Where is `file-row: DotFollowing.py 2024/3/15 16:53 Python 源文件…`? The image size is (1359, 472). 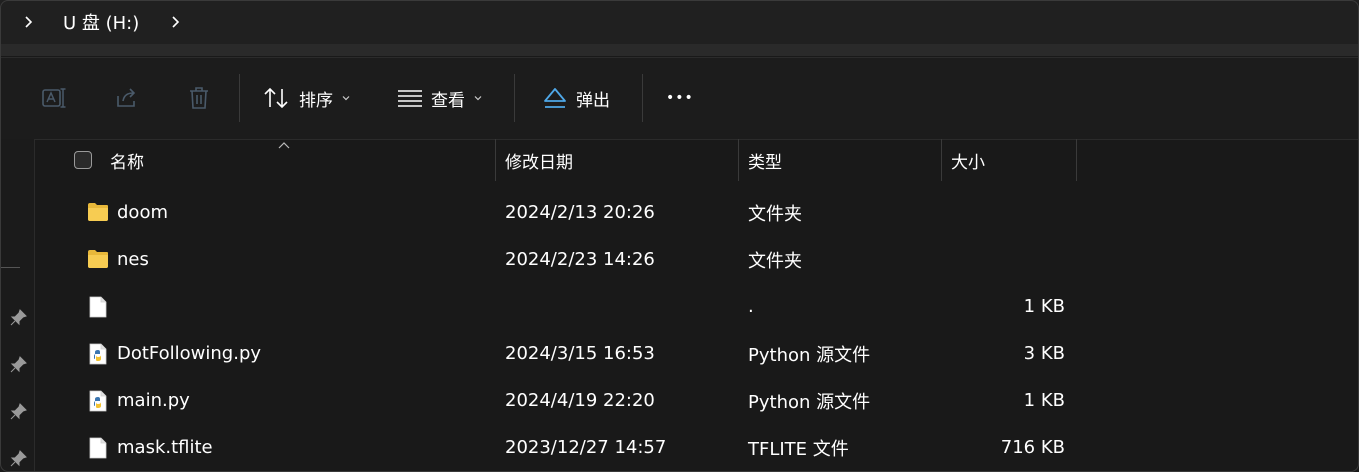 file-row: DotFollowing.py 2024/3/15 16:53 Python 源文件… is located at coordinates (697, 353).